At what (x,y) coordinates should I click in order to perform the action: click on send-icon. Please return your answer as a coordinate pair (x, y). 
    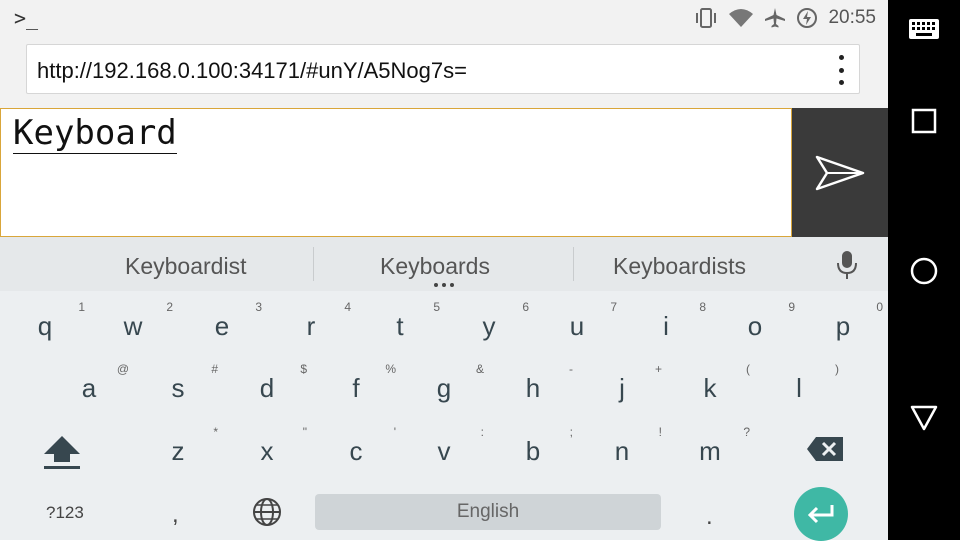
    Looking at the image, I should click on (840, 172).